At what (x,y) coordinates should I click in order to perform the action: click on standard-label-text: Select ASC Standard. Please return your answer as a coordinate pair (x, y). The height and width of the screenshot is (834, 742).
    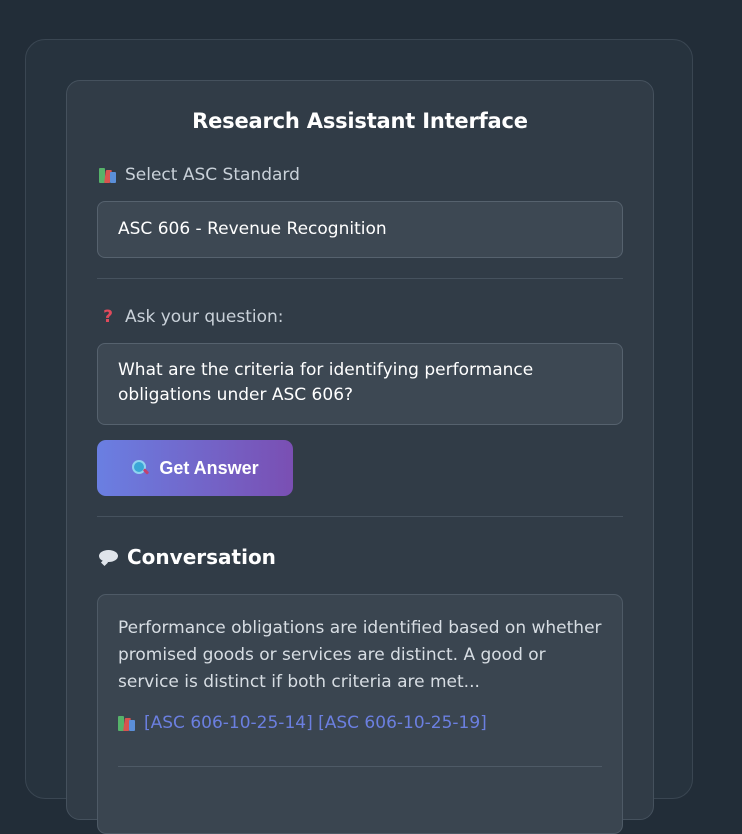
    Looking at the image, I should click on (212, 175).